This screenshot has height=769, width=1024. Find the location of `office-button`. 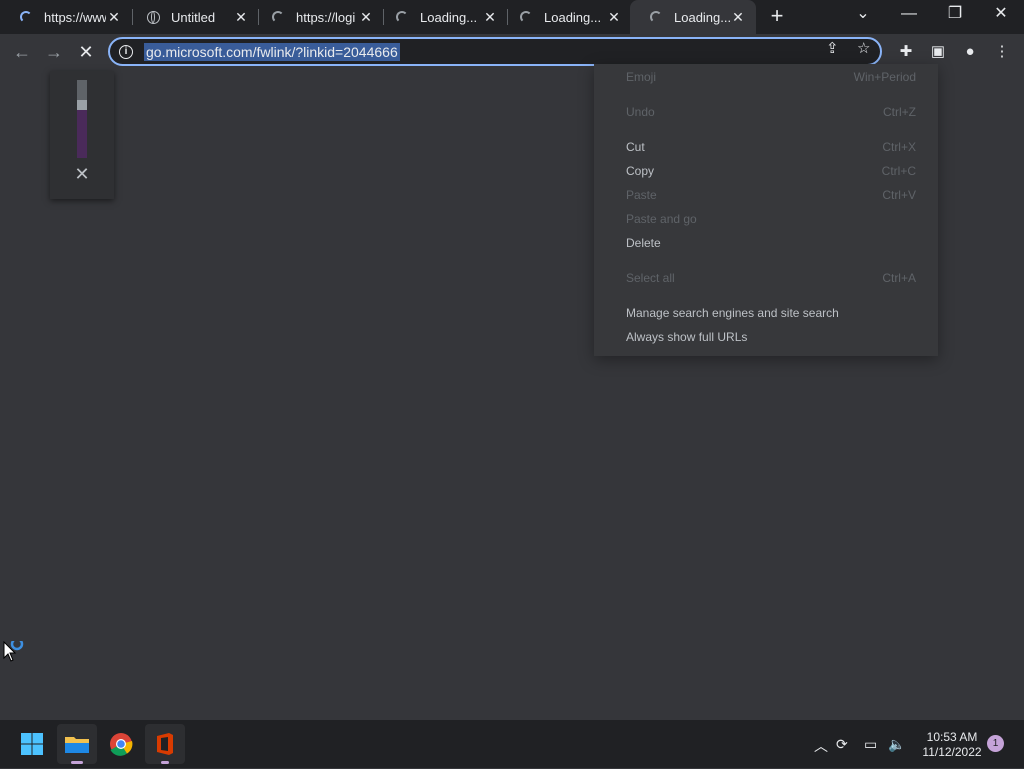

office-button is located at coordinates (165, 744).